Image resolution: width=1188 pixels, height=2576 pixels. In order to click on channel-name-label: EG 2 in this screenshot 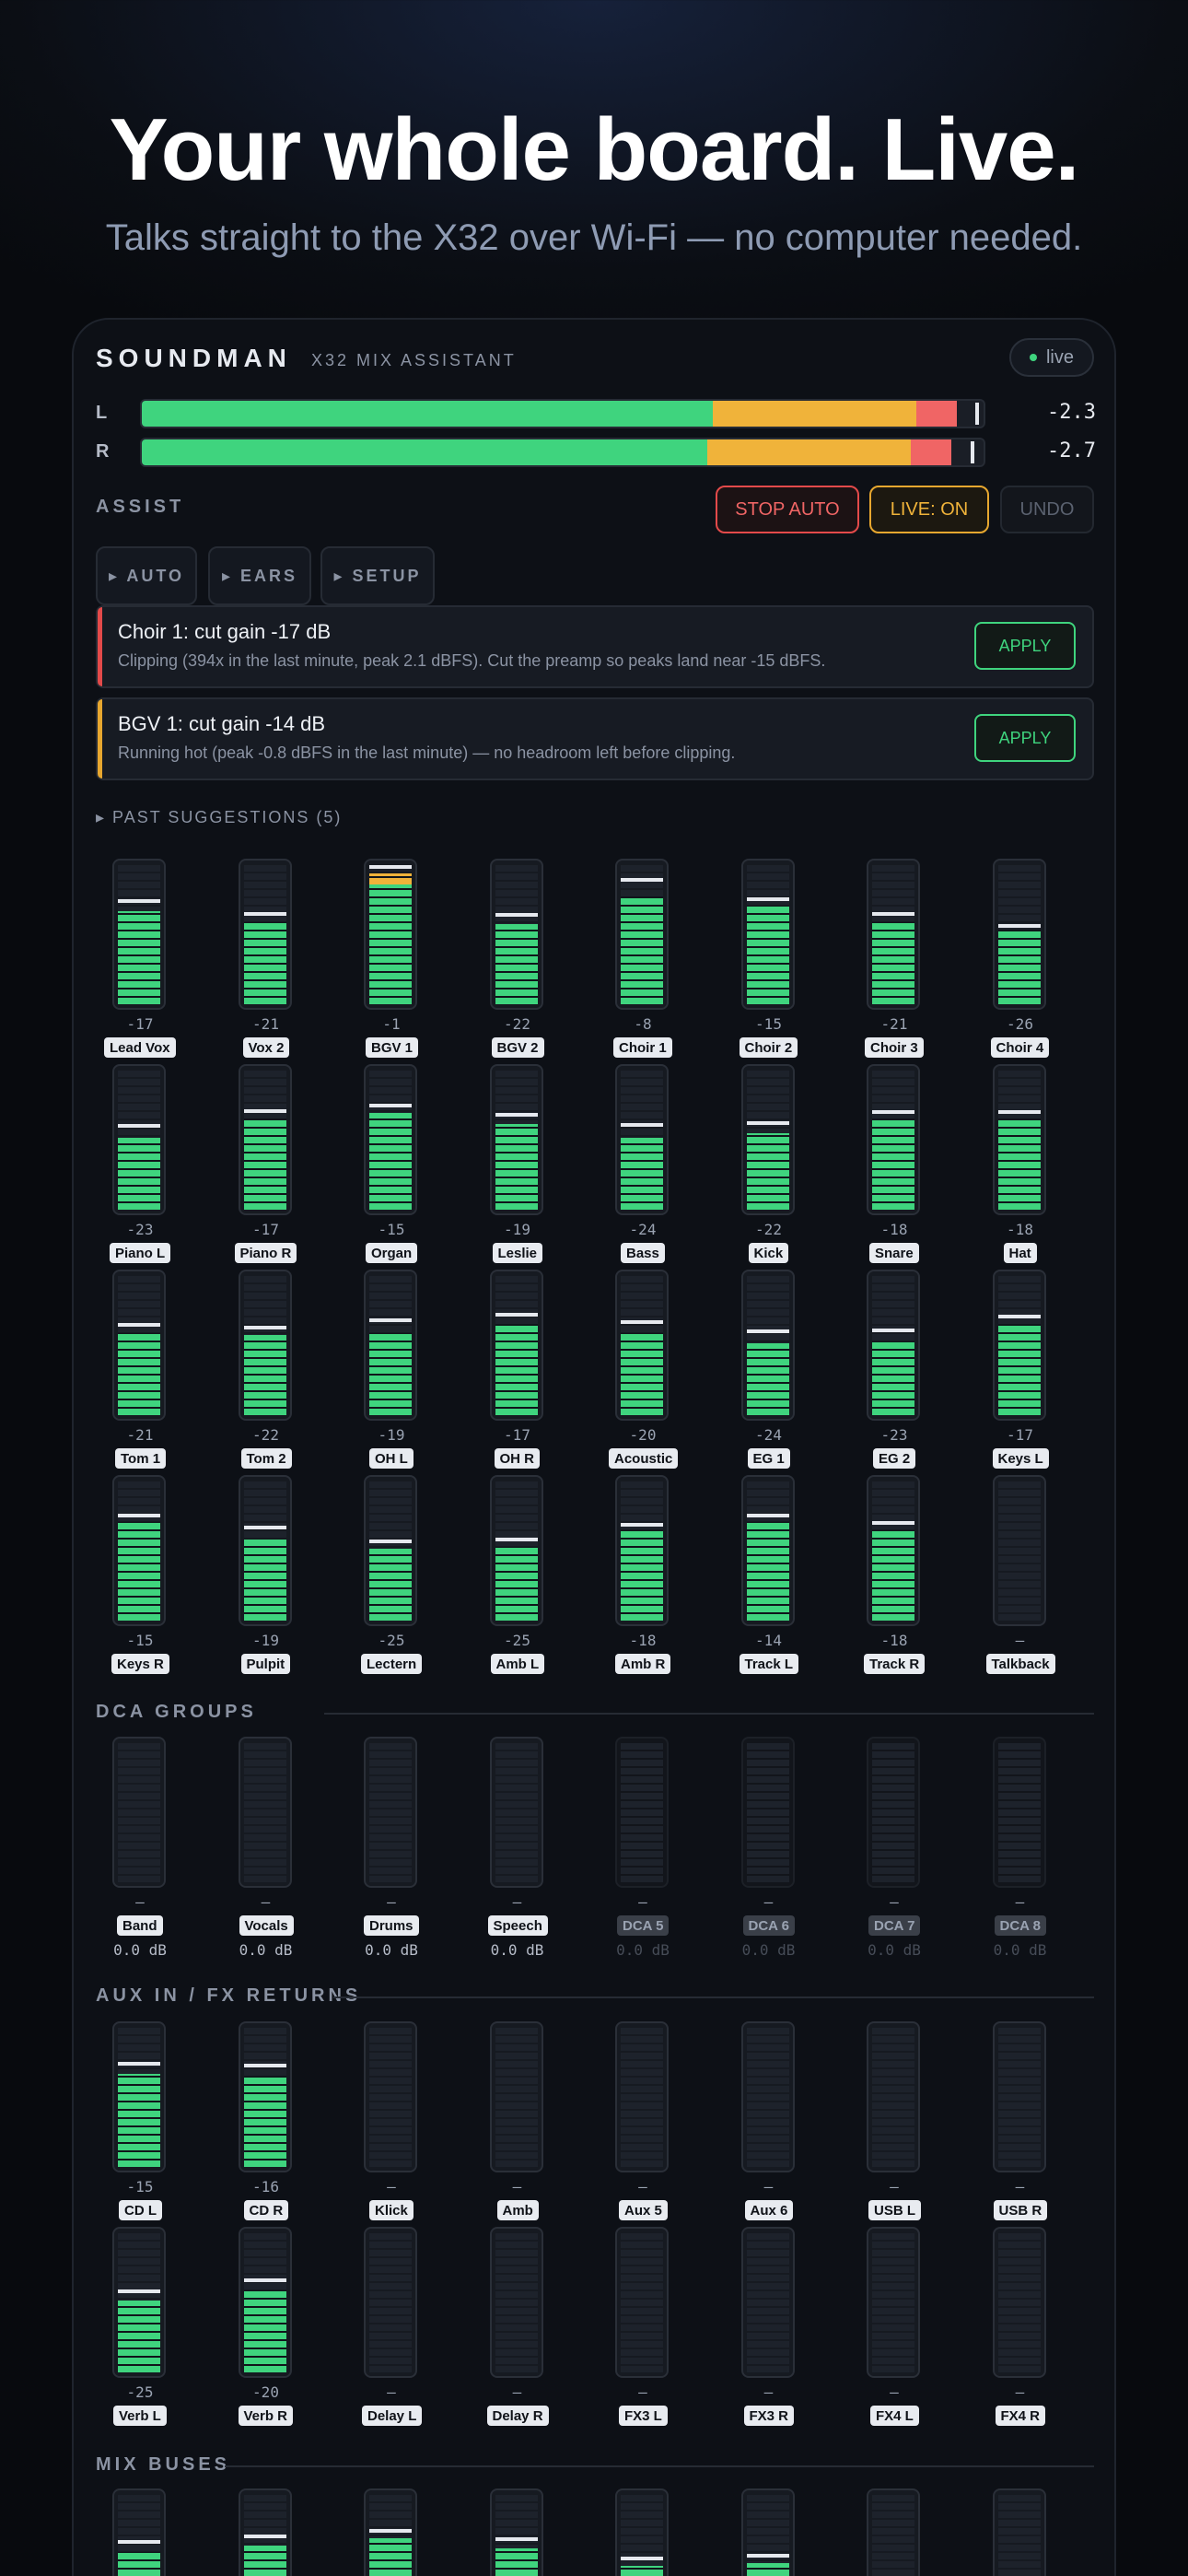, I will do `click(894, 1458)`.